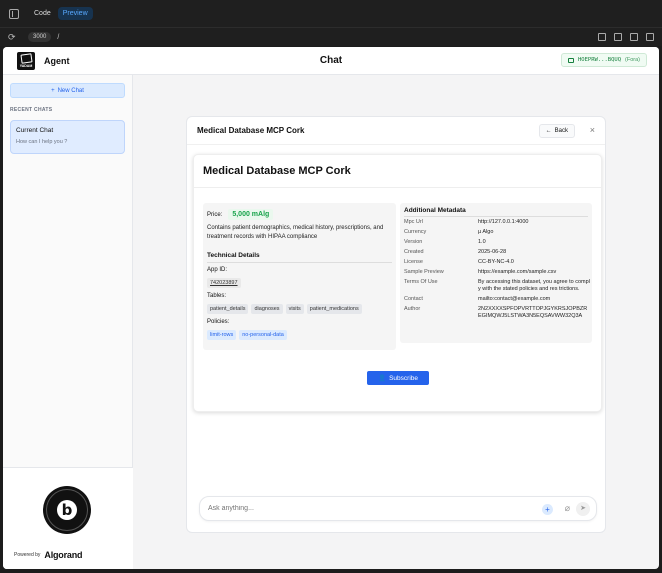  Describe the element at coordinates (75, 13) in the screenshot. I see `tab-preview: Preview` at that location.